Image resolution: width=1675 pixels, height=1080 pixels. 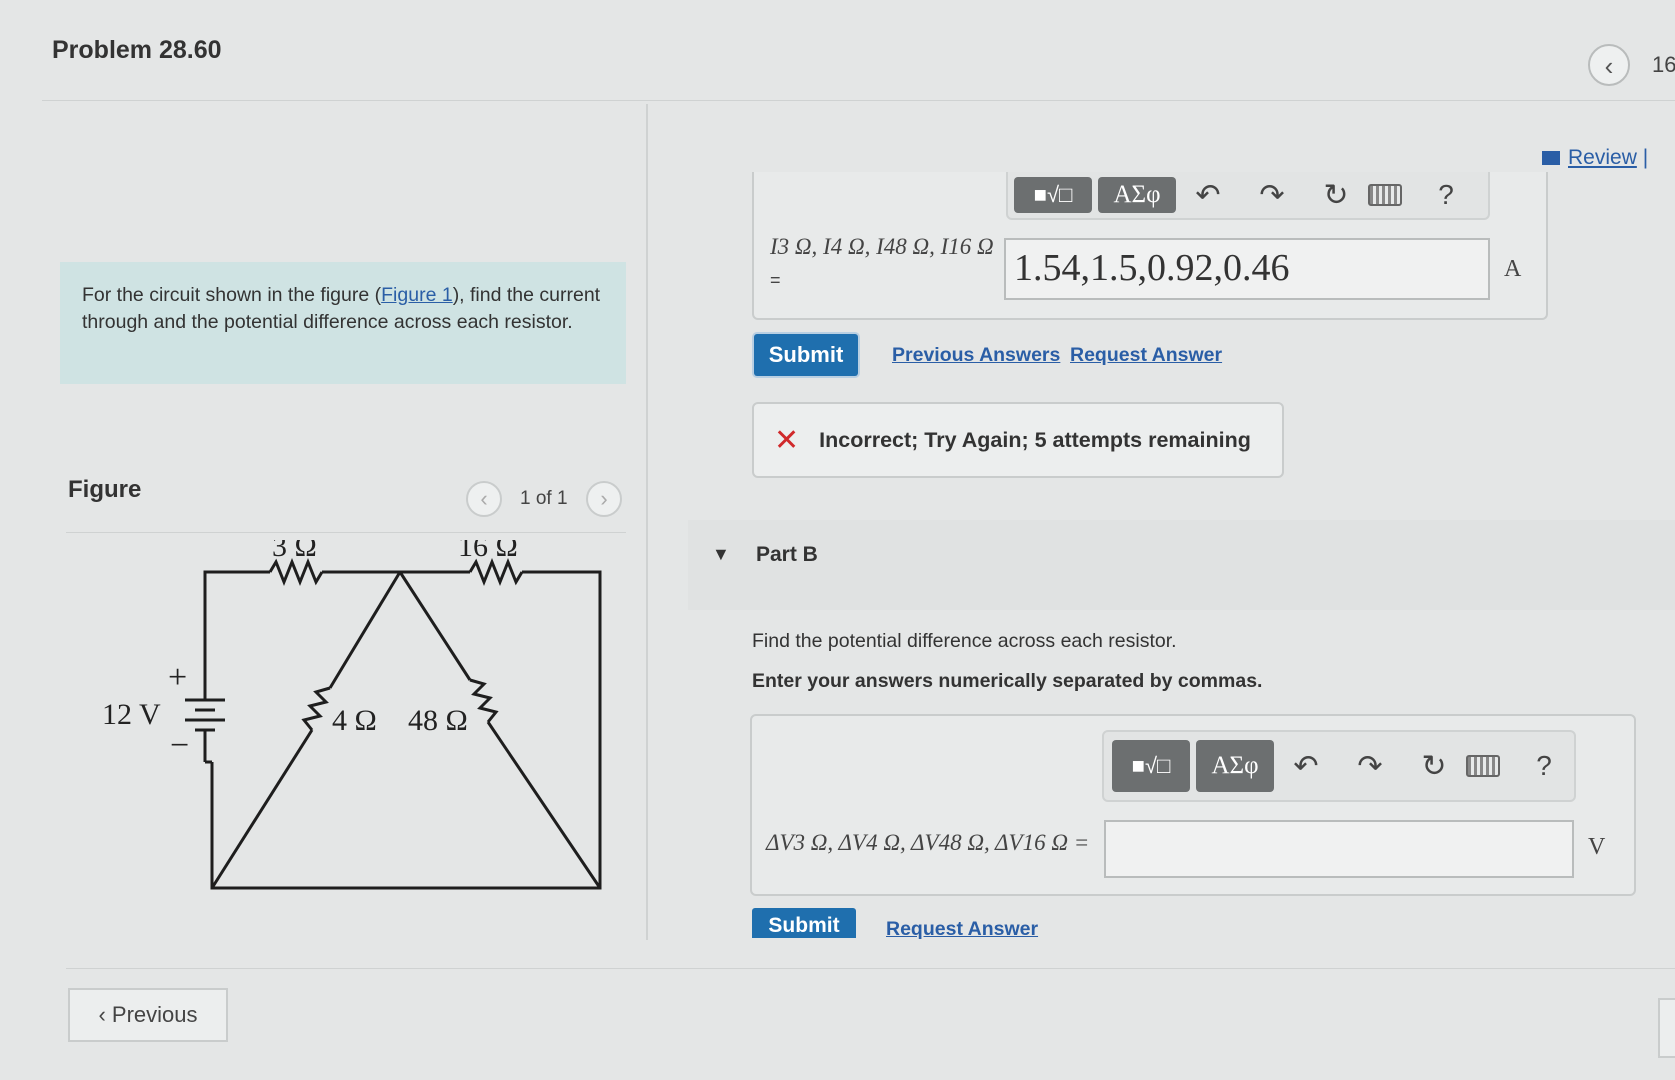 What do you see at coordinates (787, 440) in the screenshot?
I see `incorrect-icon: ✕` at bounding box center [787, 440].